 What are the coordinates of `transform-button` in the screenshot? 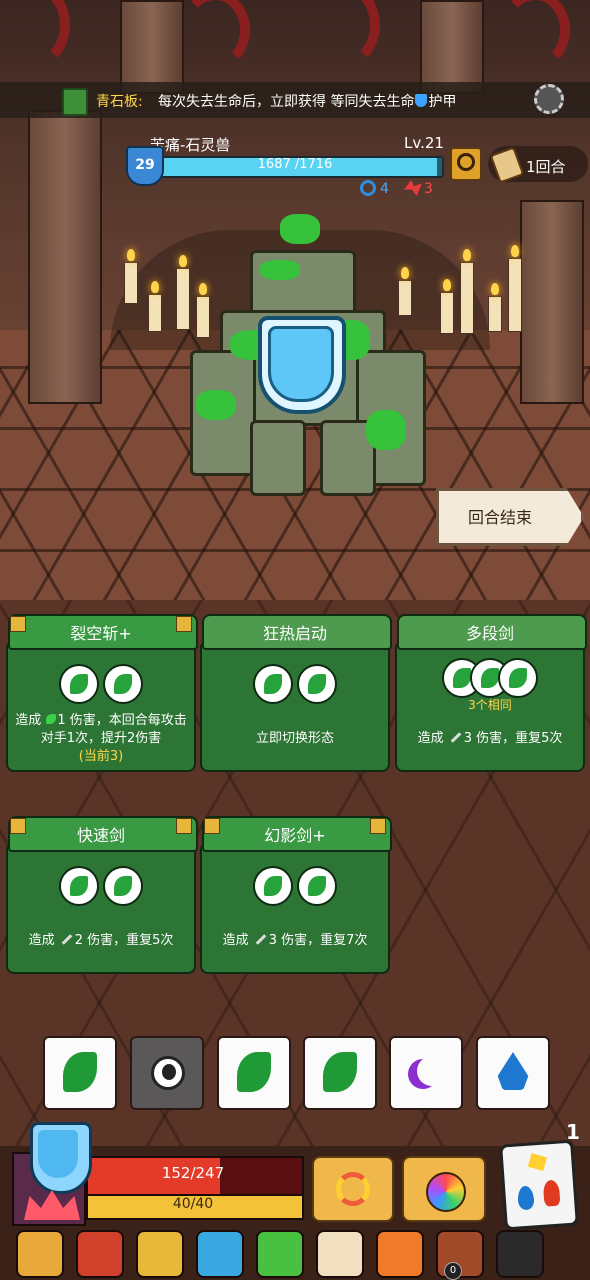 It's located at (444, 1189).